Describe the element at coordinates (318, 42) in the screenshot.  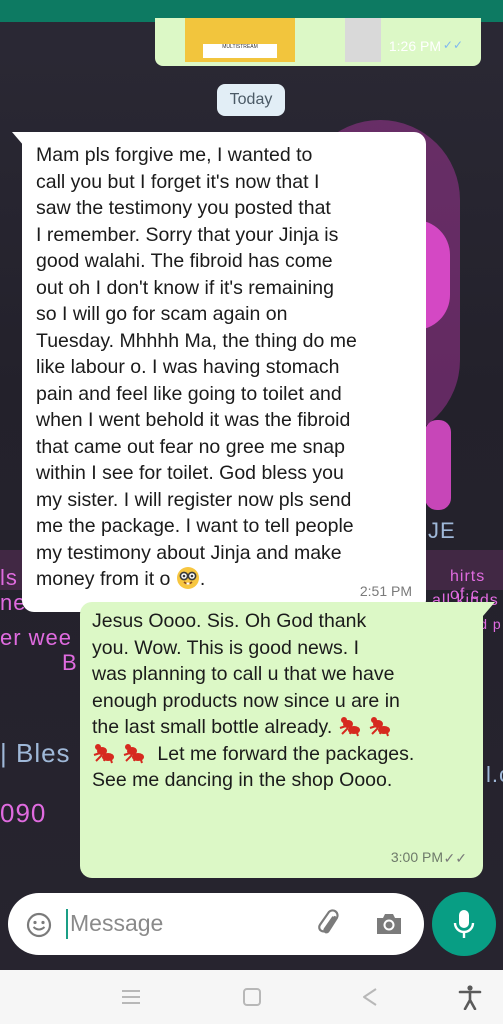
I see `previous-image-message: MULTISTREAM 1:26 PM ✓✓` at that location.